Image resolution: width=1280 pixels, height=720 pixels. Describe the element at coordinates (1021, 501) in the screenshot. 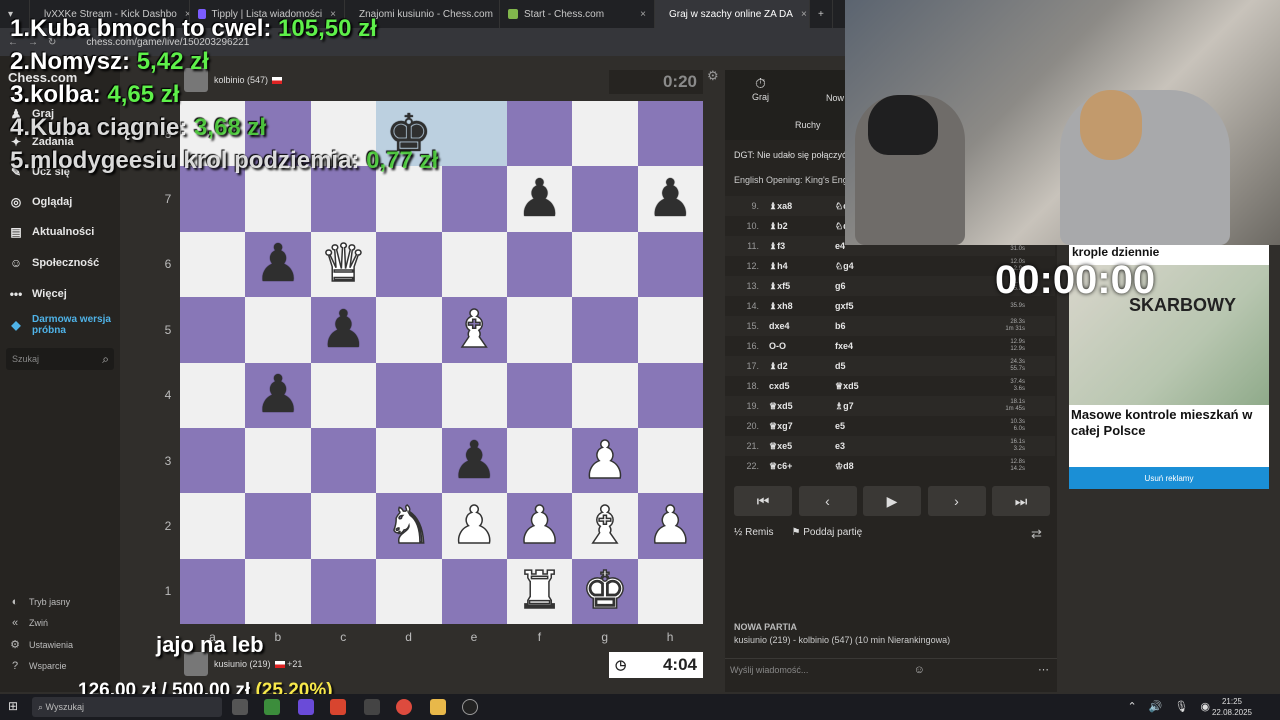

I see `last-move-button: ⏭` at that location.